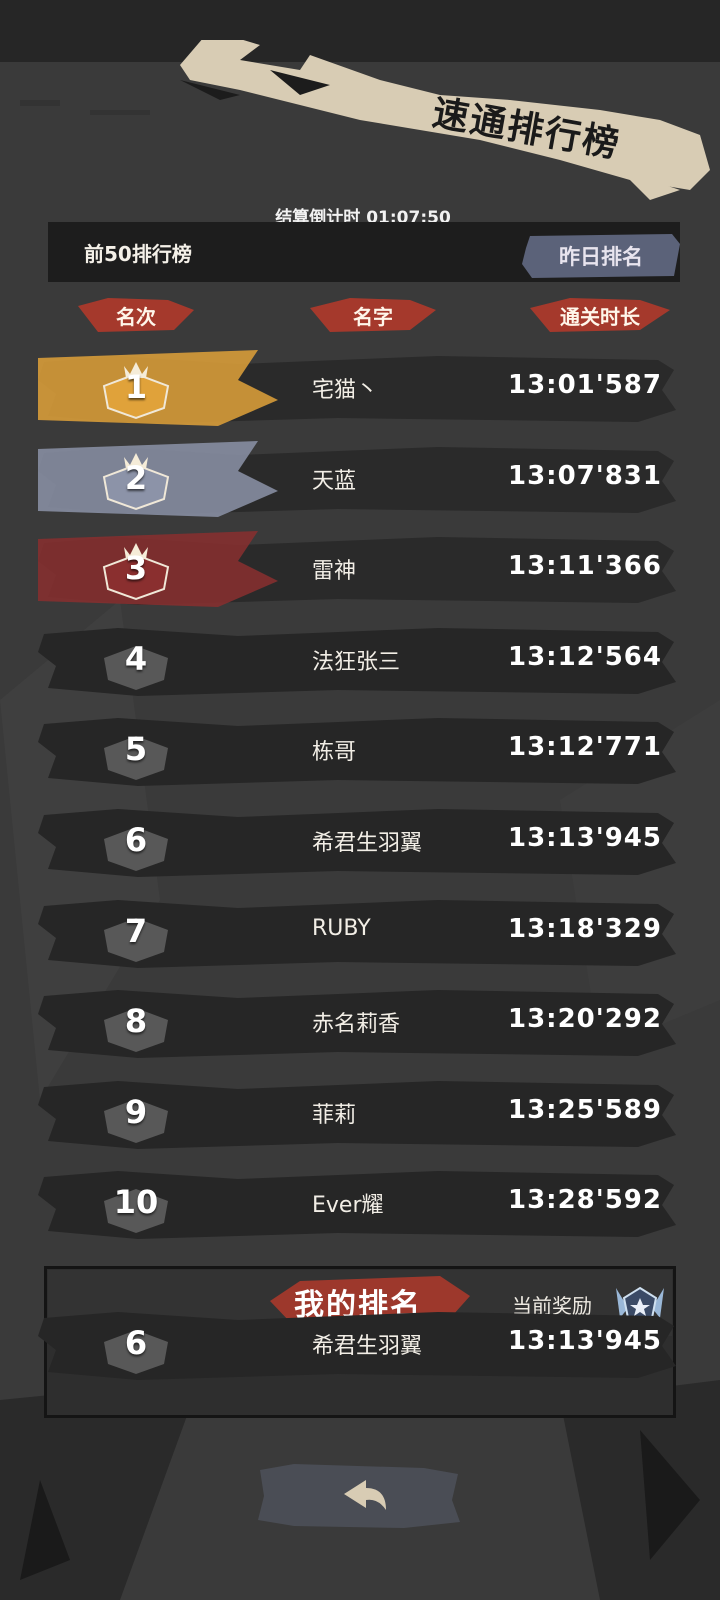 The width and height of the screenshot is (720, 1600). Describe the element at coordinates (136, 1021) in the screenshot. I see `rank-number: 8` at that location.